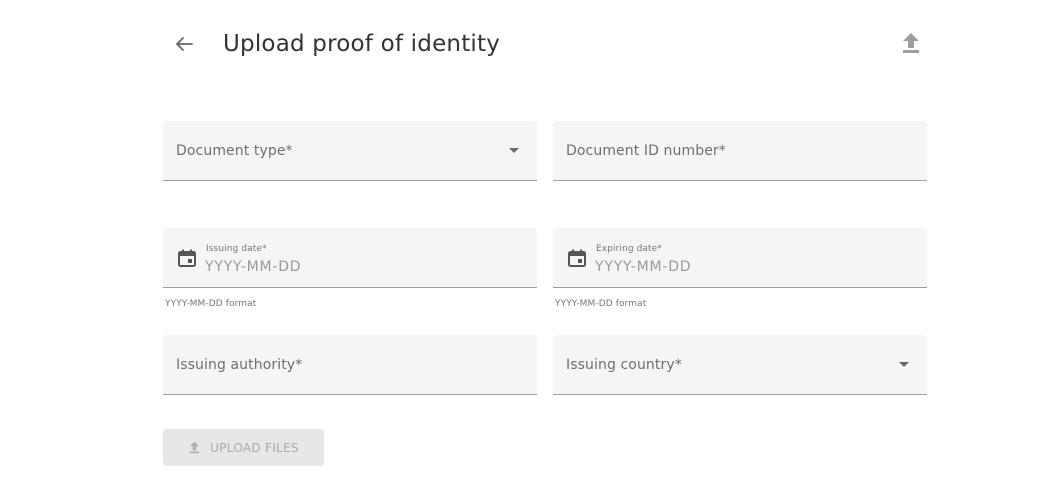  What do you see at coordinates (624, 364) in the screenshot?
I see `issuing-country-label: Issuing country*` at bounding box center [624, 364].